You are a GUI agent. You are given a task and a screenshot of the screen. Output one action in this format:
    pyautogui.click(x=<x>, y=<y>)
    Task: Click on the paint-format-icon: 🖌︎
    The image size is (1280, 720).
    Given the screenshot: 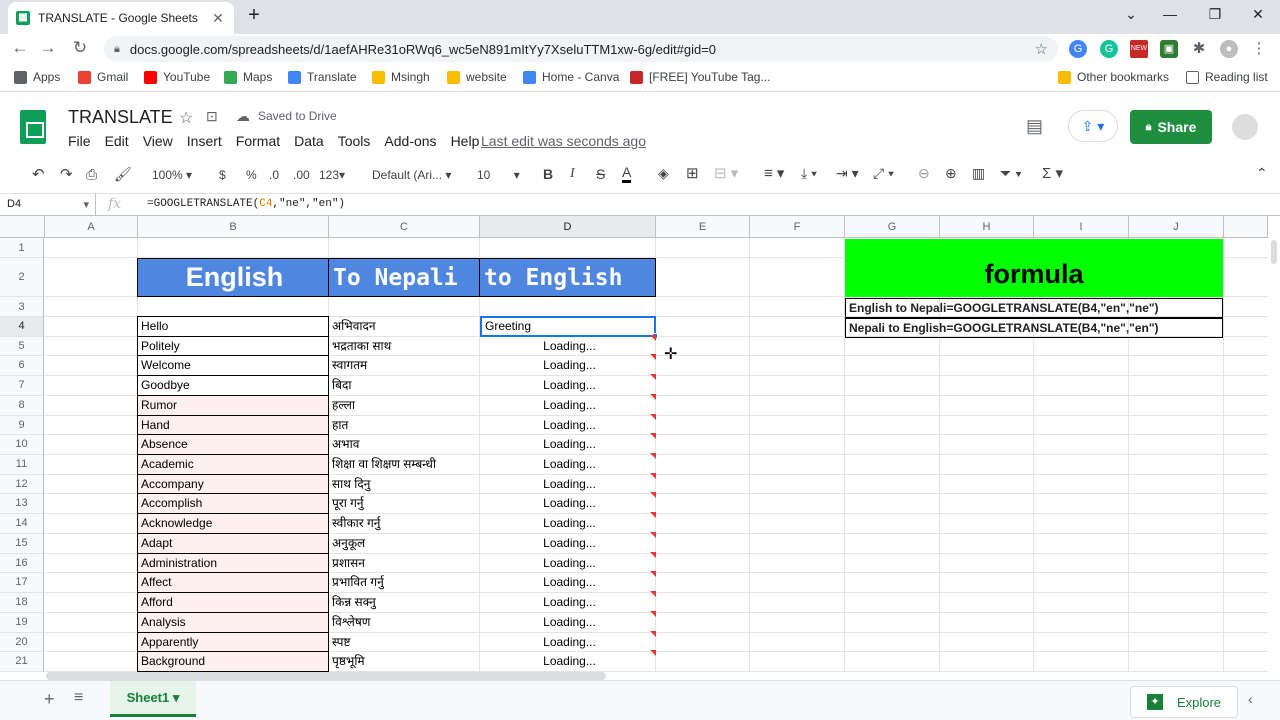 What is the action you would take?
    pyautogui.click(x=123, y=174)
    